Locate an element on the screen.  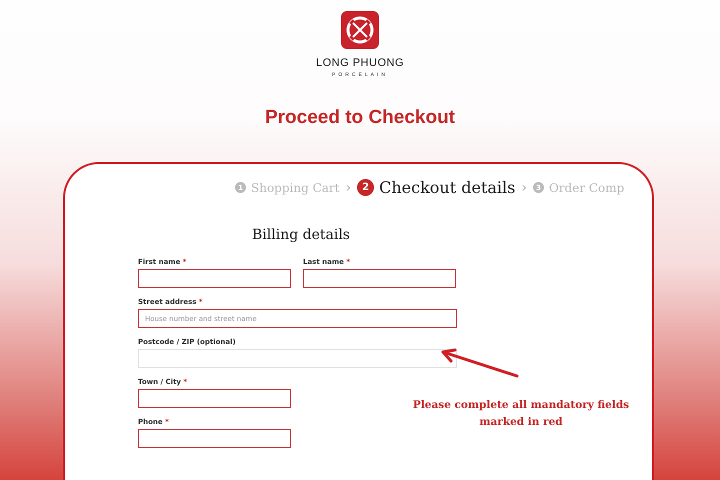
checkout-step: 2 Checkout details is located at coordinates (436, 187).